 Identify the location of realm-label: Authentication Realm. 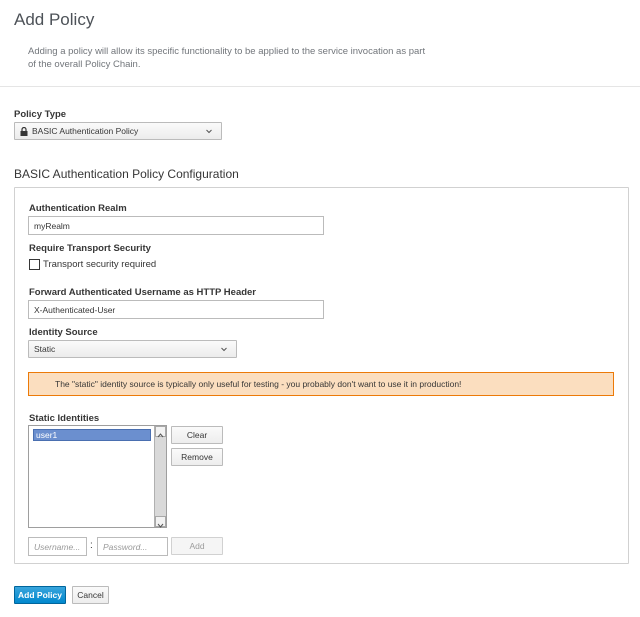
(78, 208).